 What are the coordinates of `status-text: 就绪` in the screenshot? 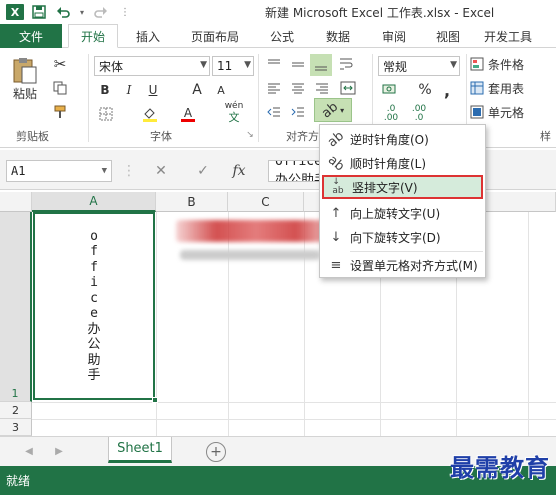 It's located at (18, 481).